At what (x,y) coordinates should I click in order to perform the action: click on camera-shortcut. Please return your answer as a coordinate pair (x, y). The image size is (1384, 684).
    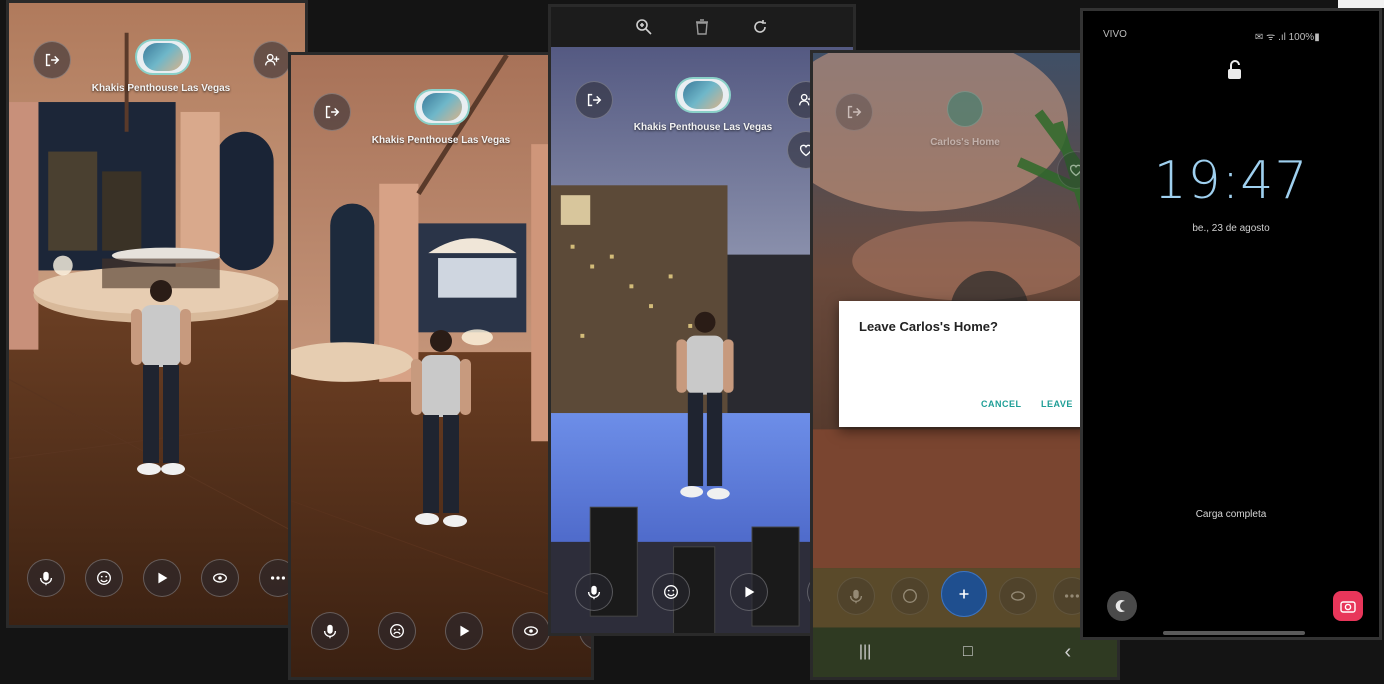
    Looking at the image, I should click on (1348, 606).